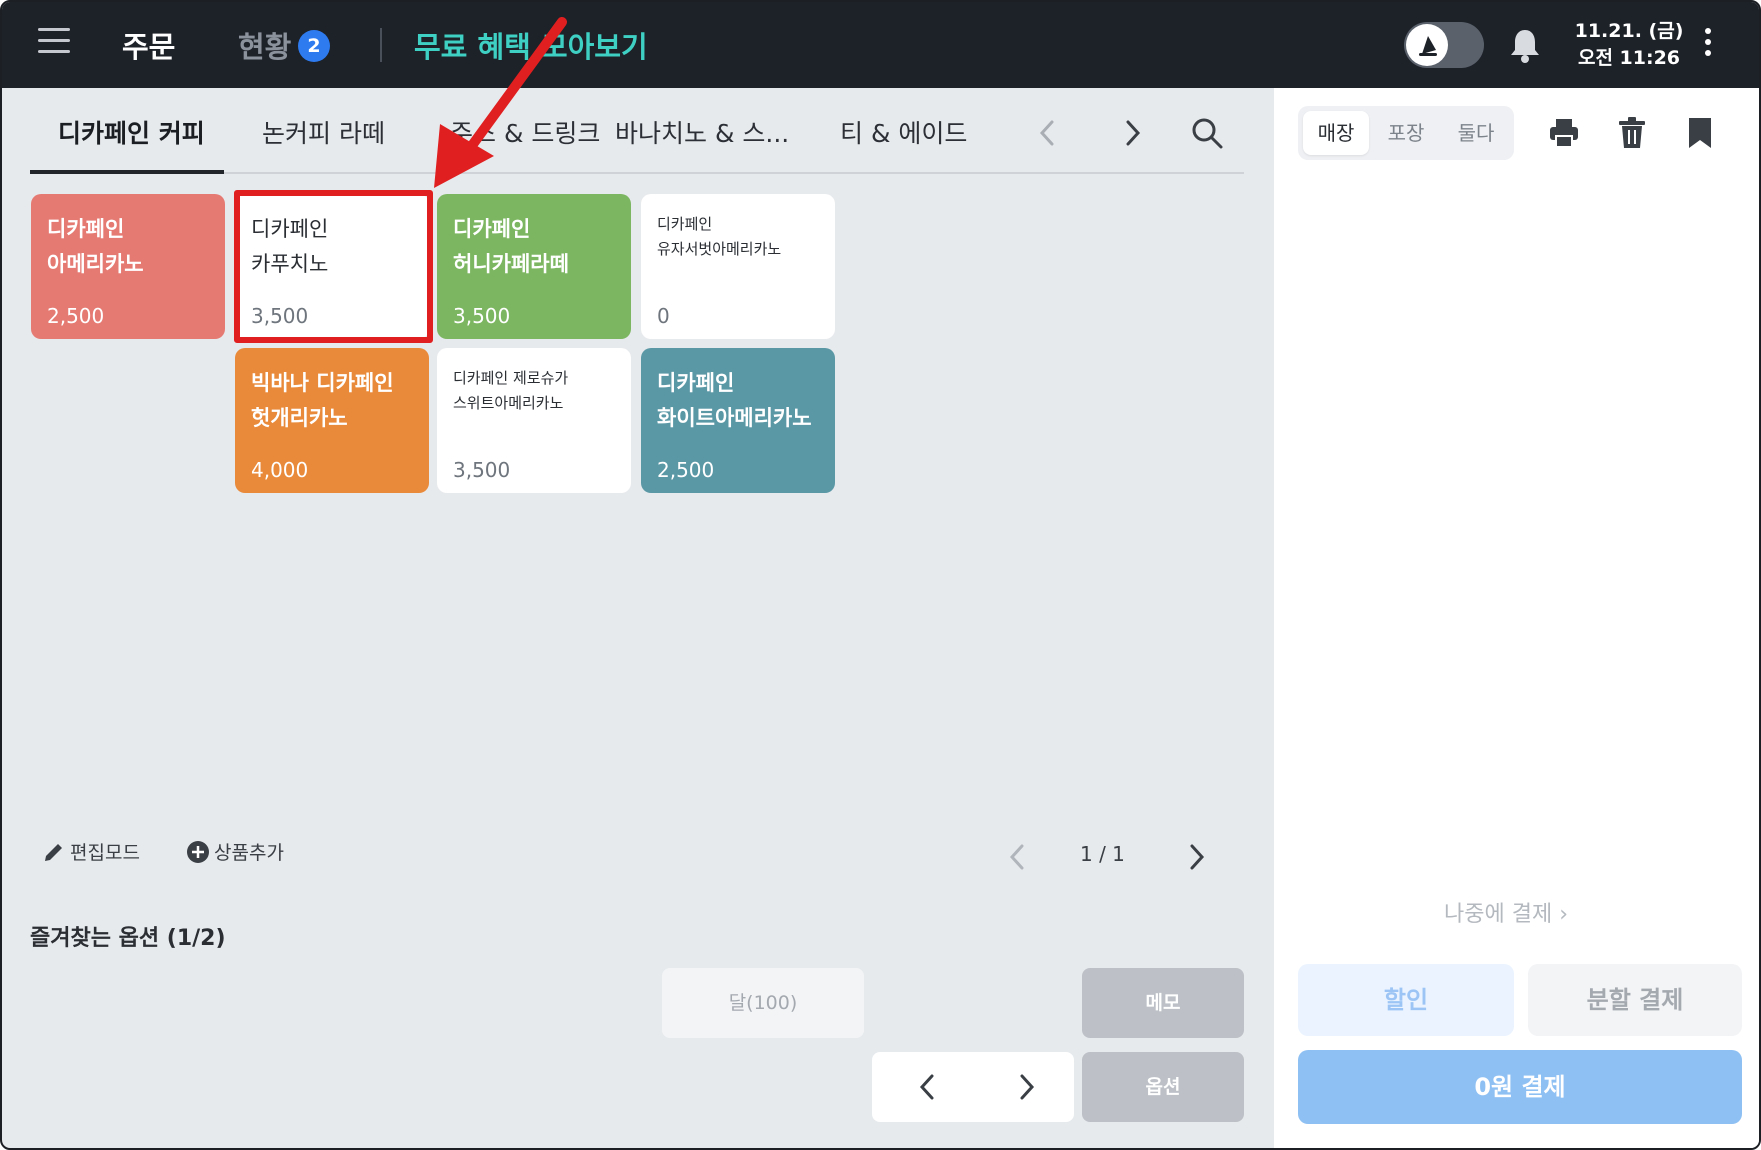  Describe the element at coordinates (1520, 1087) in the screenshot. I see `pay-button: 0원 결제` at that location.